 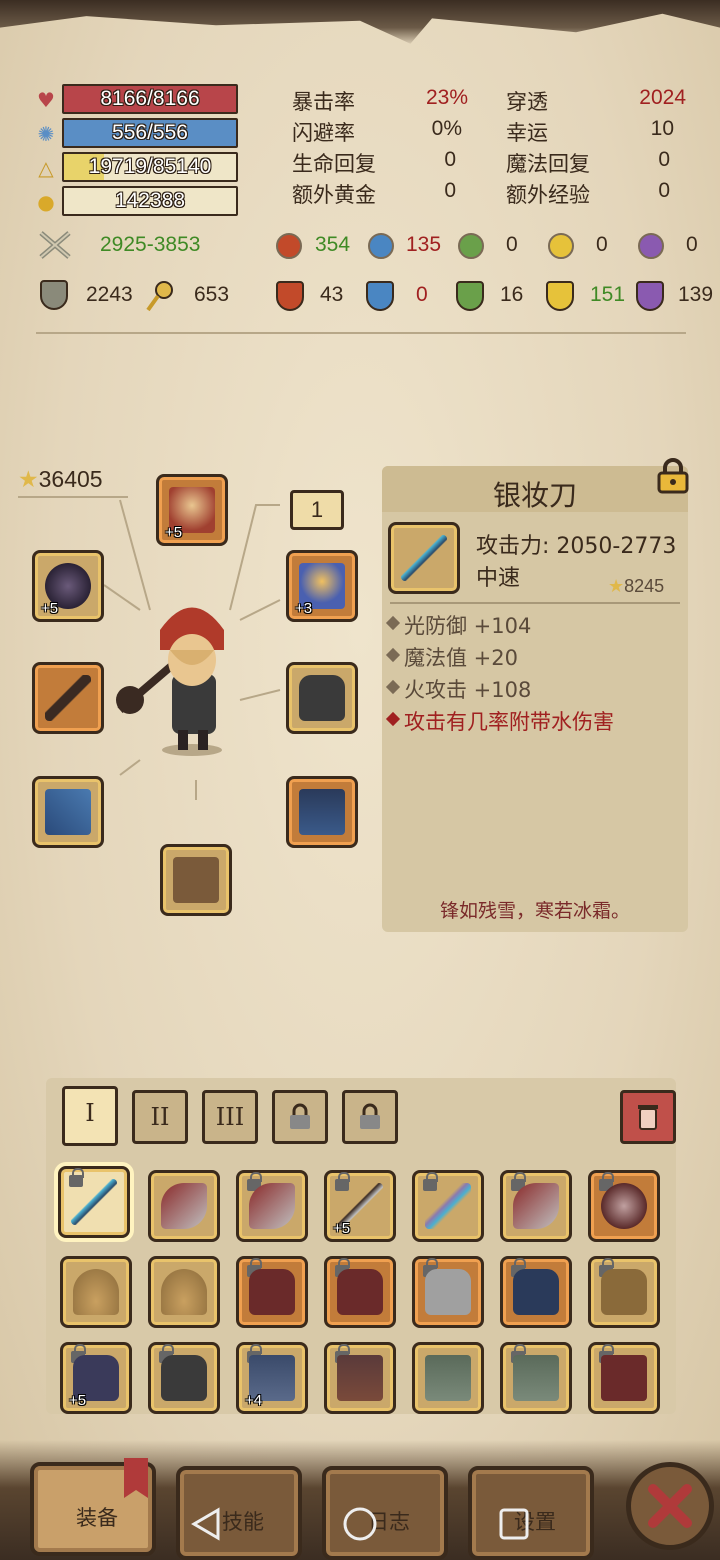 I want to click on nature-attack-icon, so click(x=471, y=246).